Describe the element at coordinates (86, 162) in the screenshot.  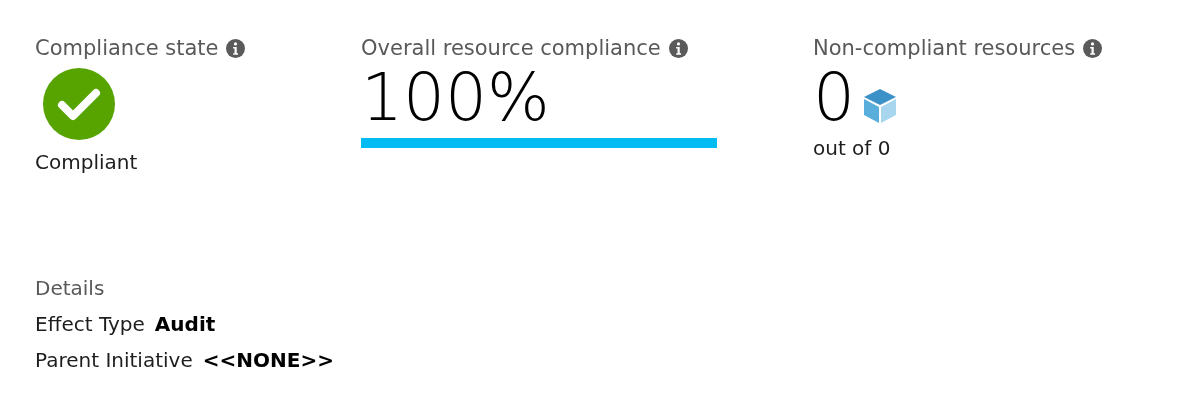
I see `state-label: Compliant` at that location.